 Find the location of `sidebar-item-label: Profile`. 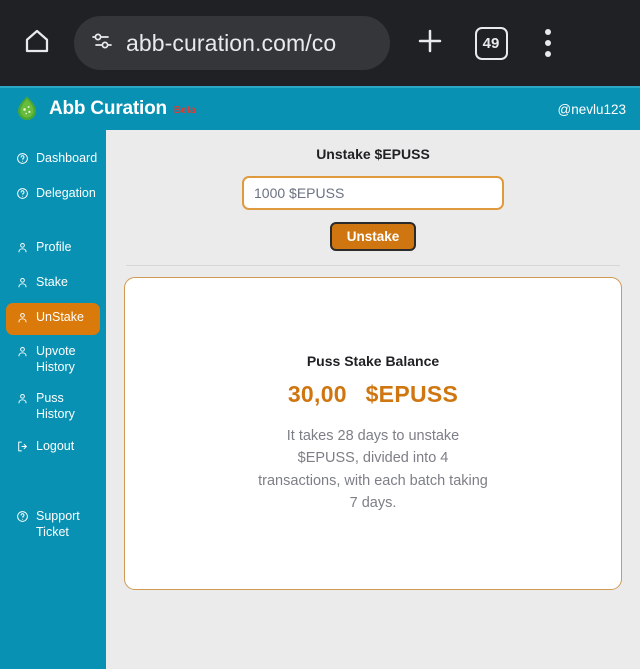

sidebar-item-label: Profile is located at coordinates (54, 247).